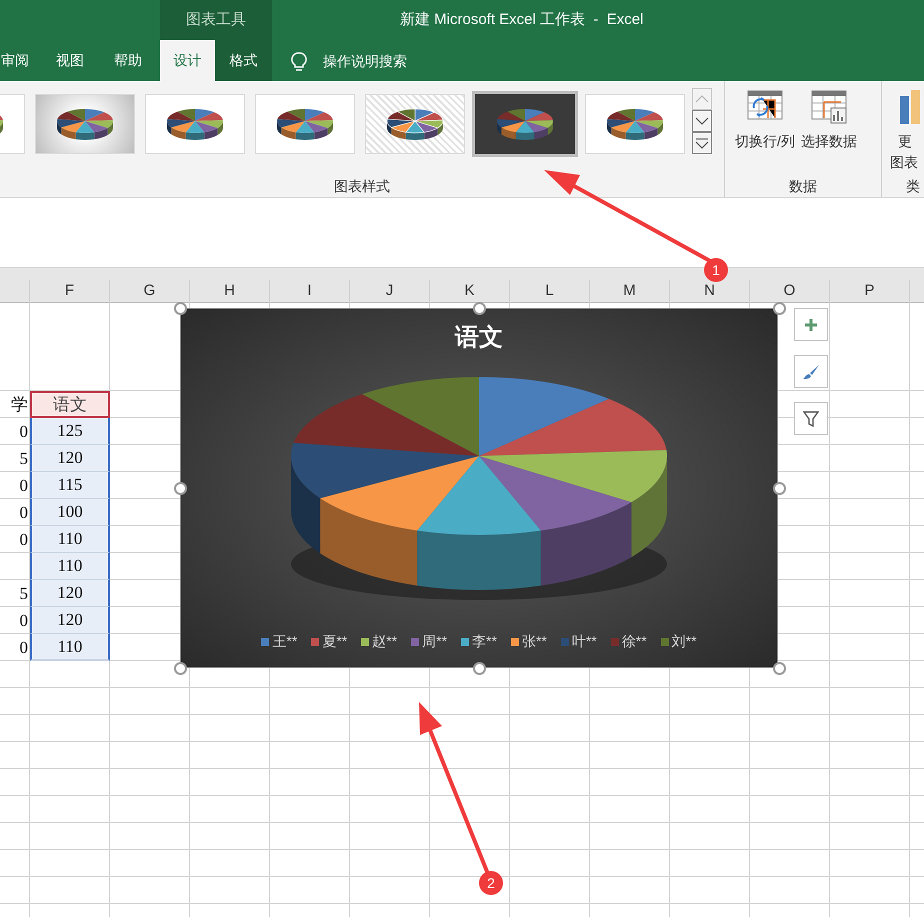  Describe the element at coordinates (365, 61) in the screenshot. I see `tell-me-search: 操作说明搜索` at that location.